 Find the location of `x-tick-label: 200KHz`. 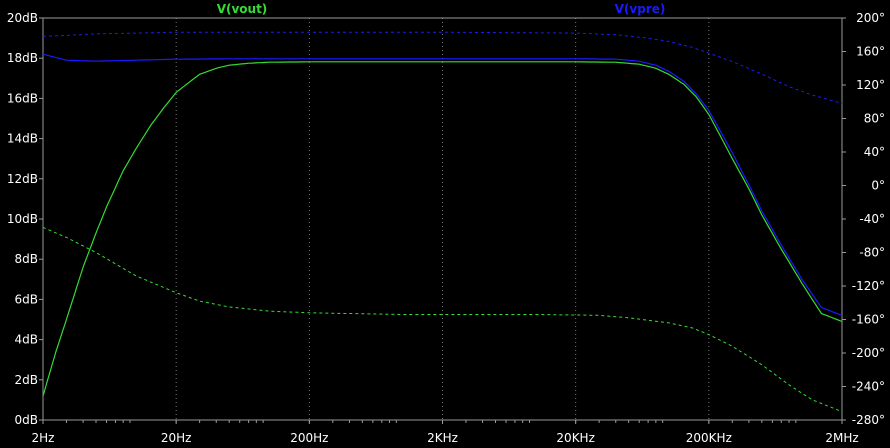

x-tick-label: 200KHz is located at coordinates (709, 438).